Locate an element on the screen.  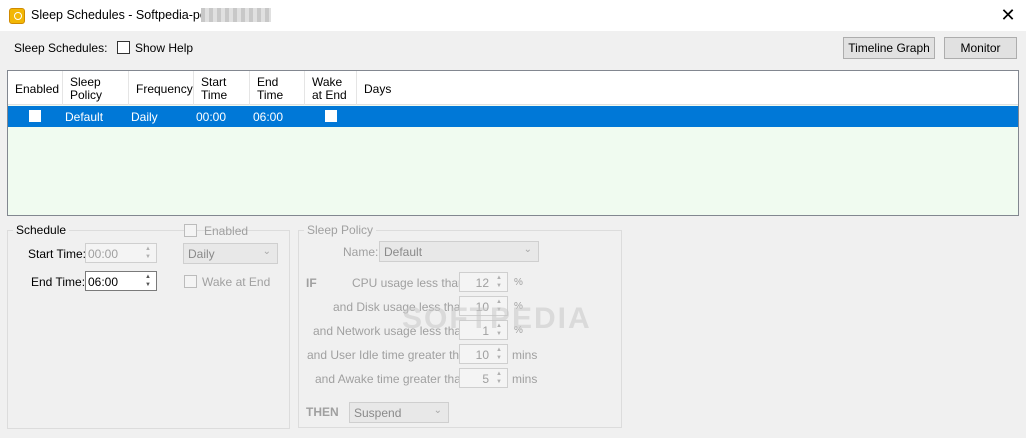
column-start-time: Start Time is located at coordinates (222, 88).